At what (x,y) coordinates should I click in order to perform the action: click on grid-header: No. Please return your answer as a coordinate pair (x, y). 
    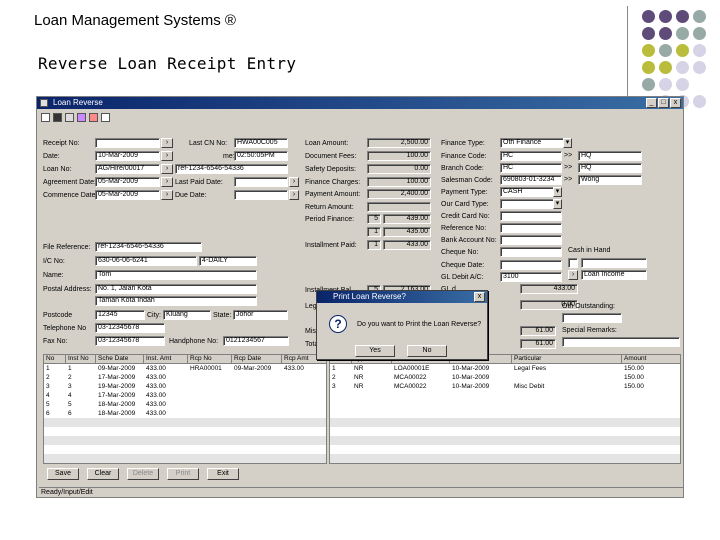
    Looking at the image, I should click on (55, 359).